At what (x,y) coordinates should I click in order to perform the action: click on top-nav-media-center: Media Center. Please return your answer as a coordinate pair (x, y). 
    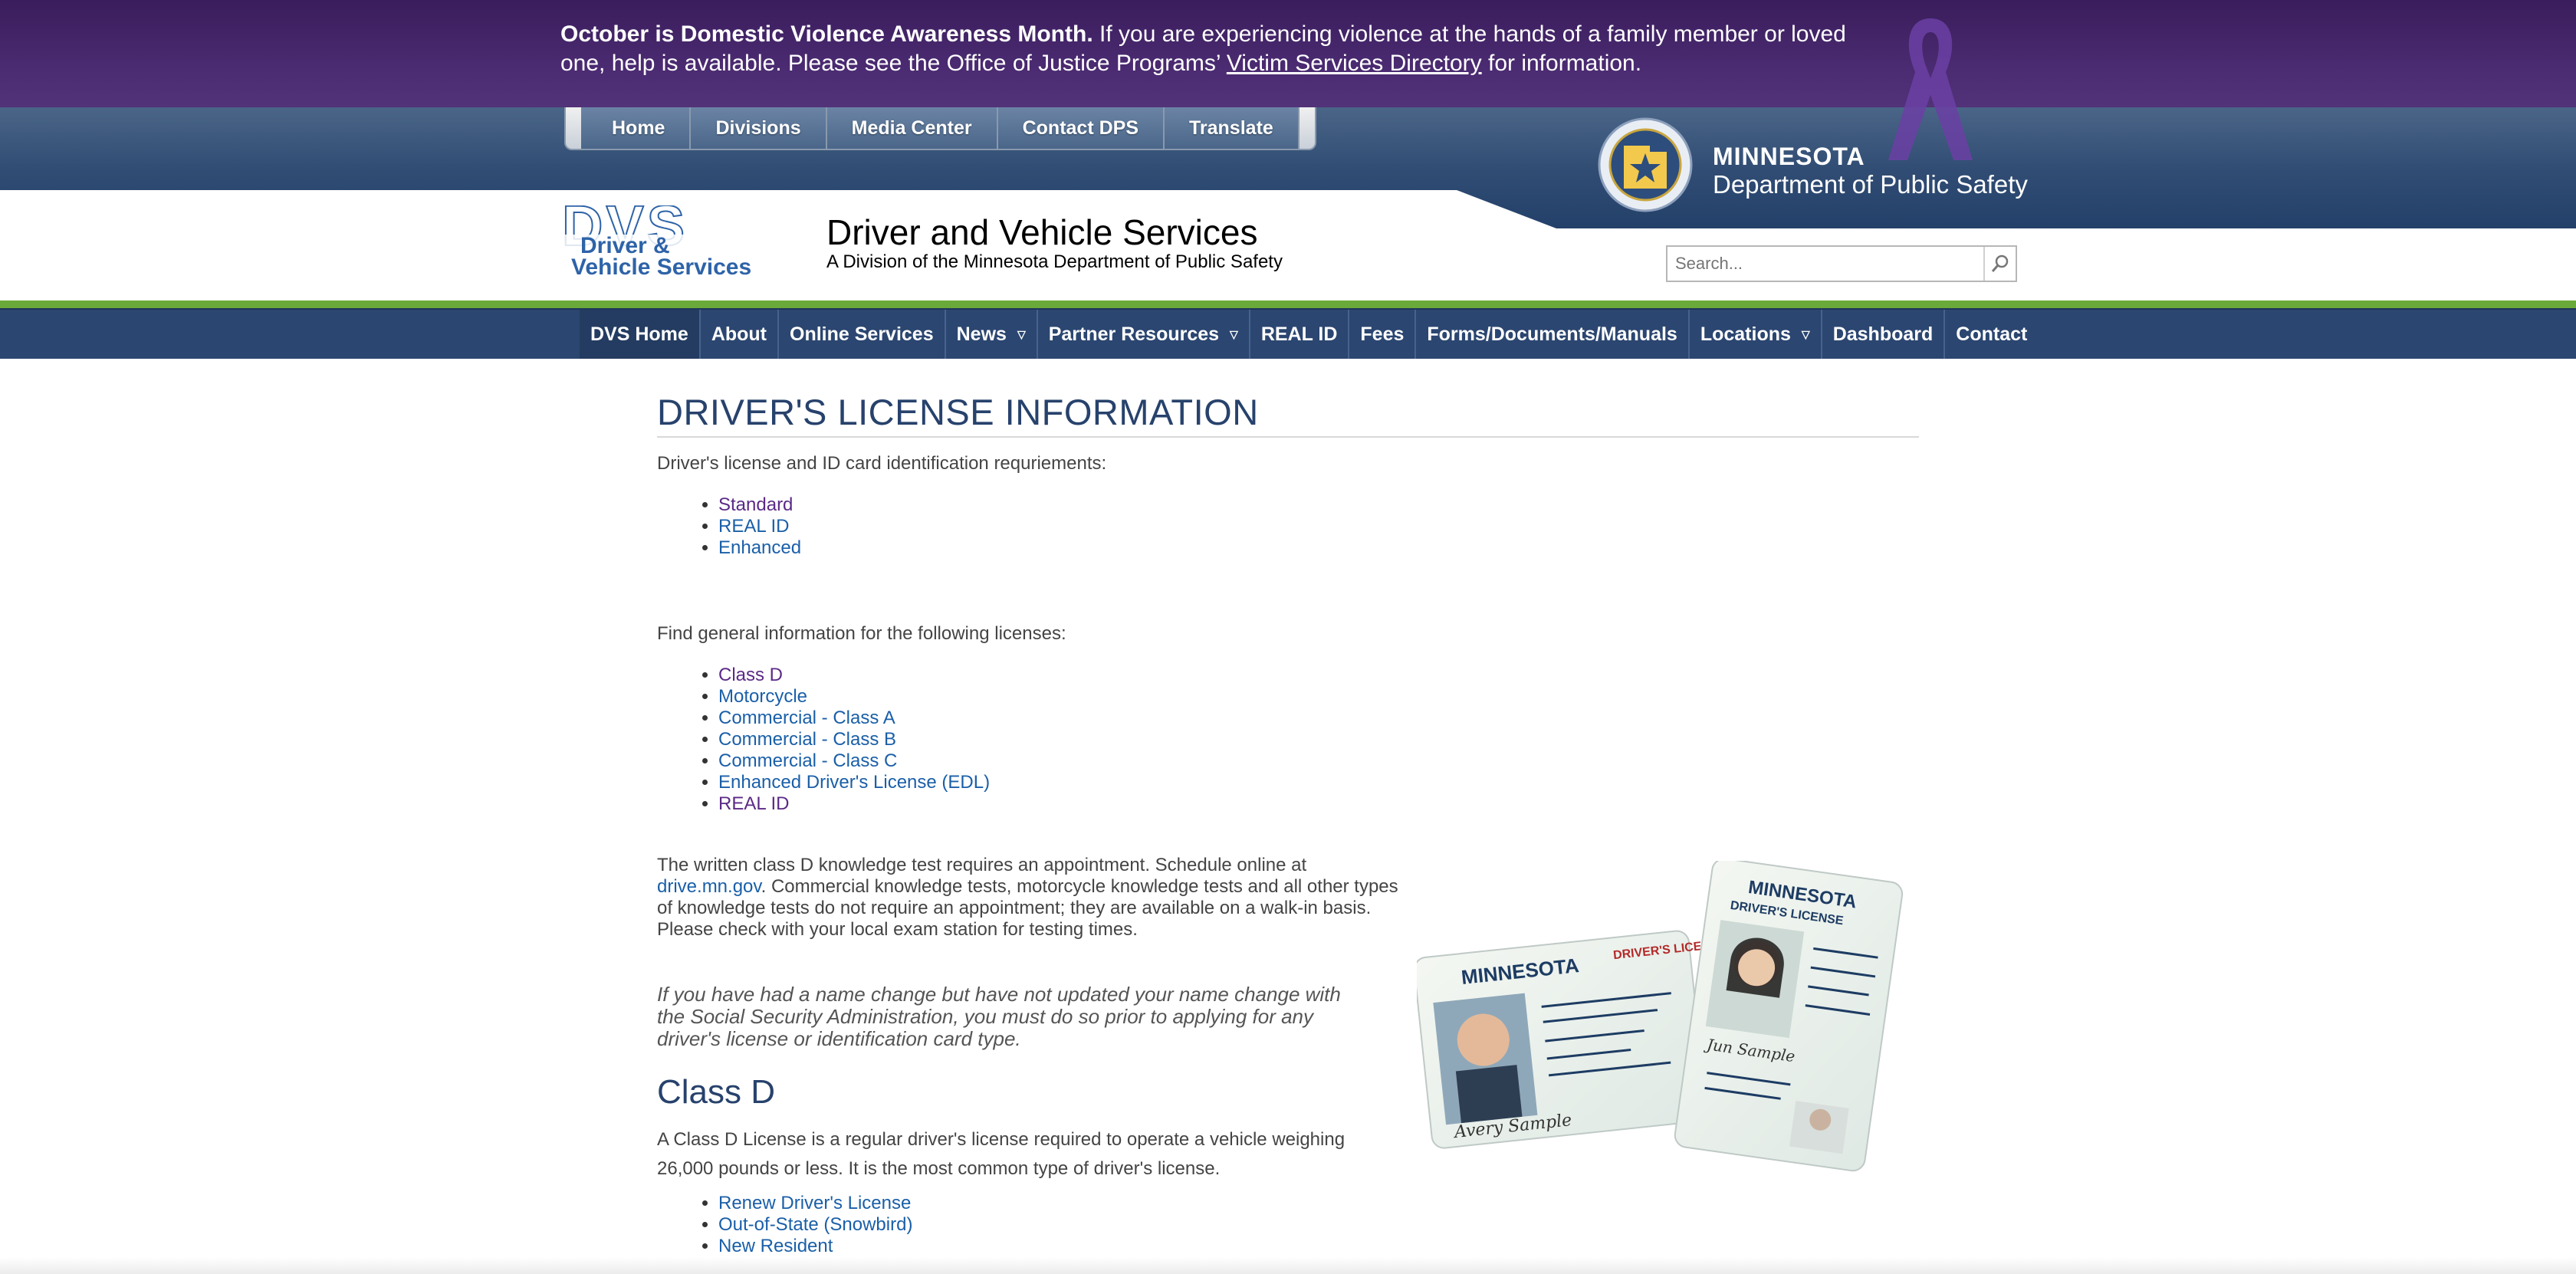
    Looking at the image, I should click on (912, 128).